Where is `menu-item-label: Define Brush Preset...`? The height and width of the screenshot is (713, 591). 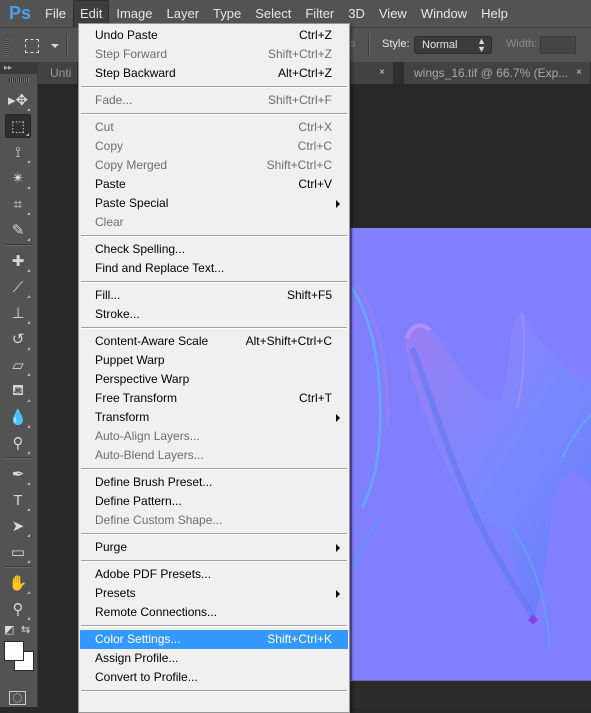
menu-item-label: Define Brush Preset... is located at coordinates (154, 482).